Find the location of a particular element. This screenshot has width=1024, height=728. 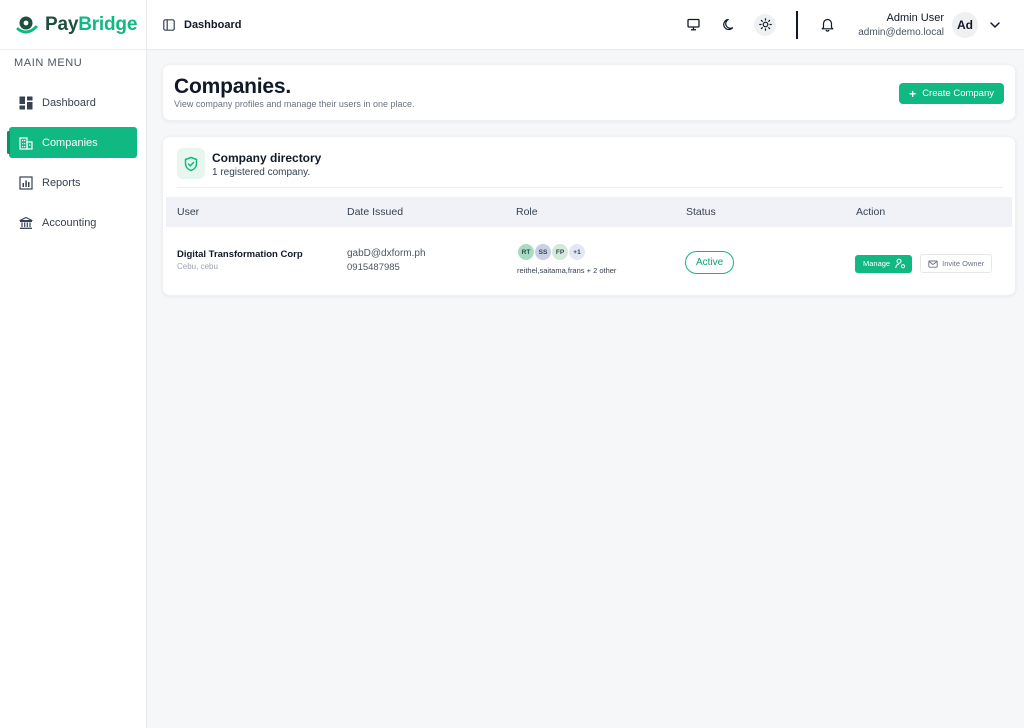

status-cell: Active is located at coordinates (710, 262).